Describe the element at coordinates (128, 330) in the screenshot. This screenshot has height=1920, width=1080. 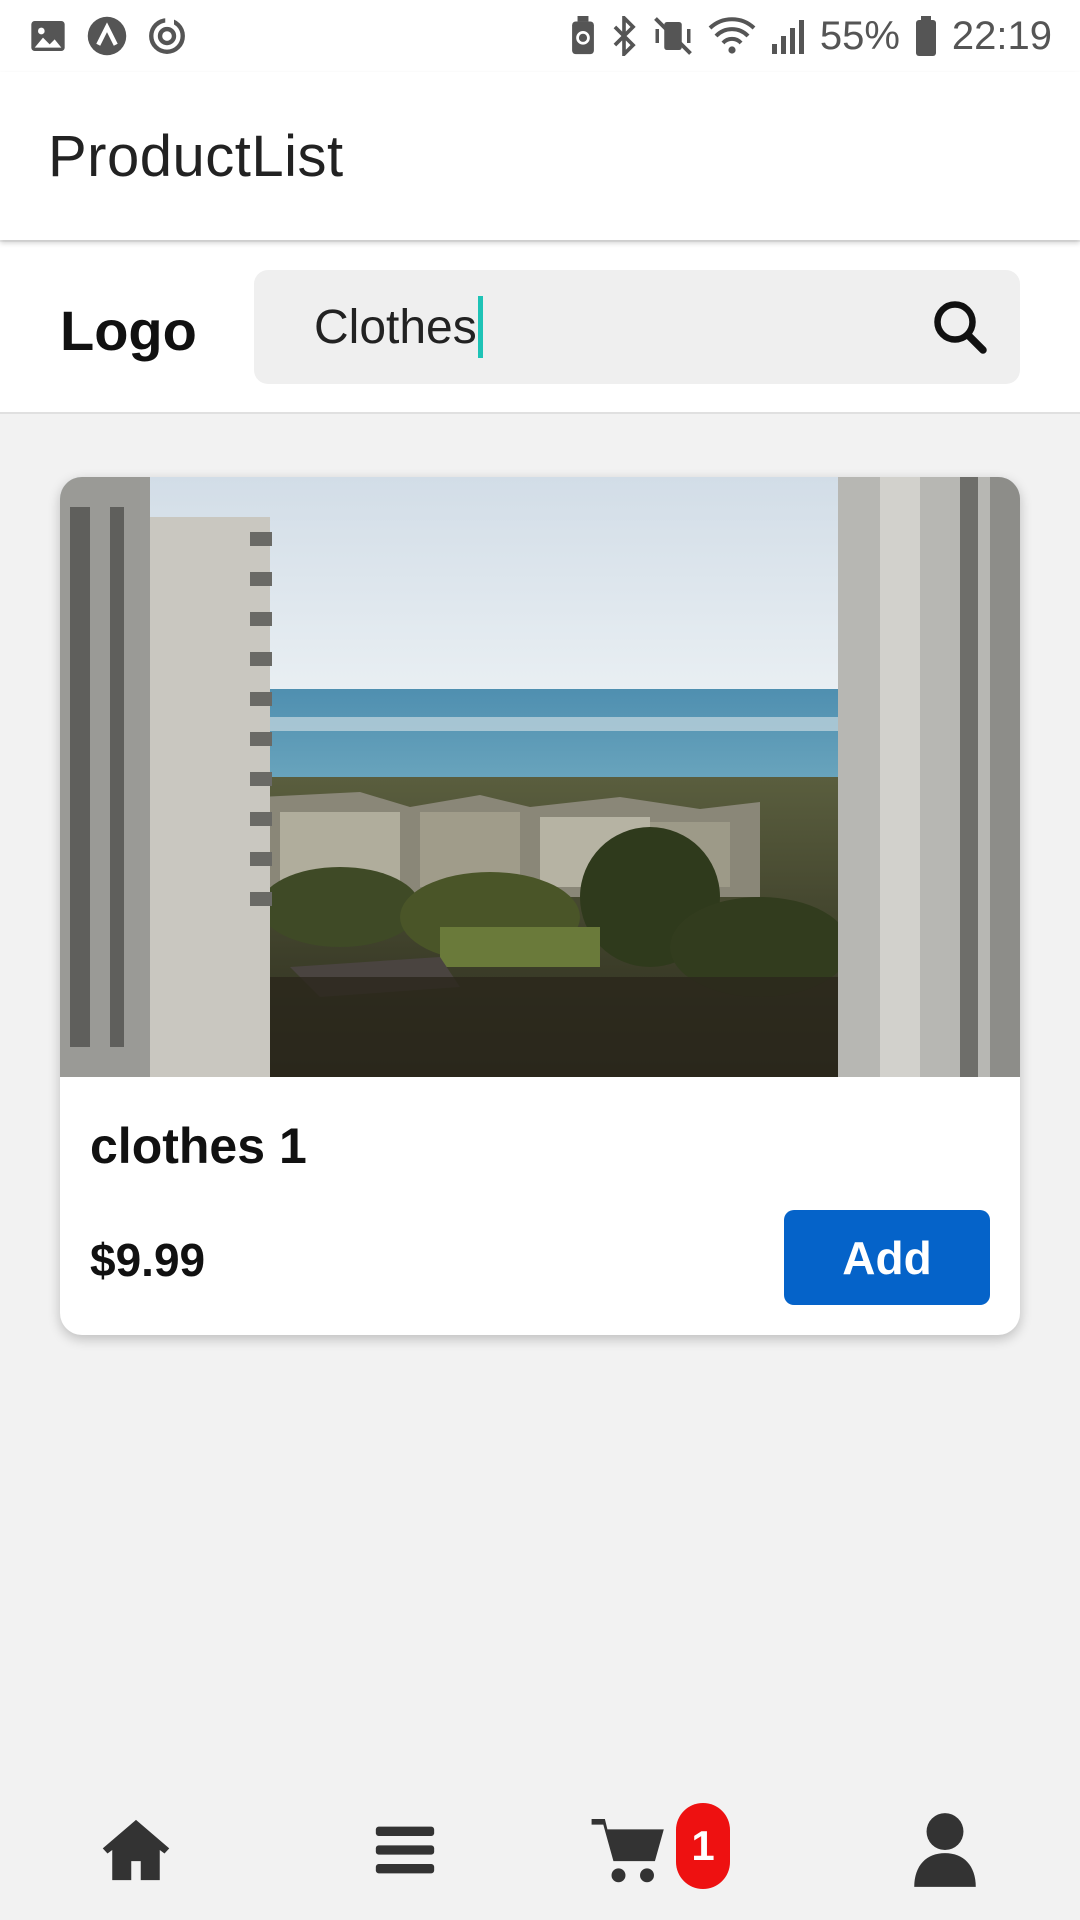
I see `logo: Logo` at that location.